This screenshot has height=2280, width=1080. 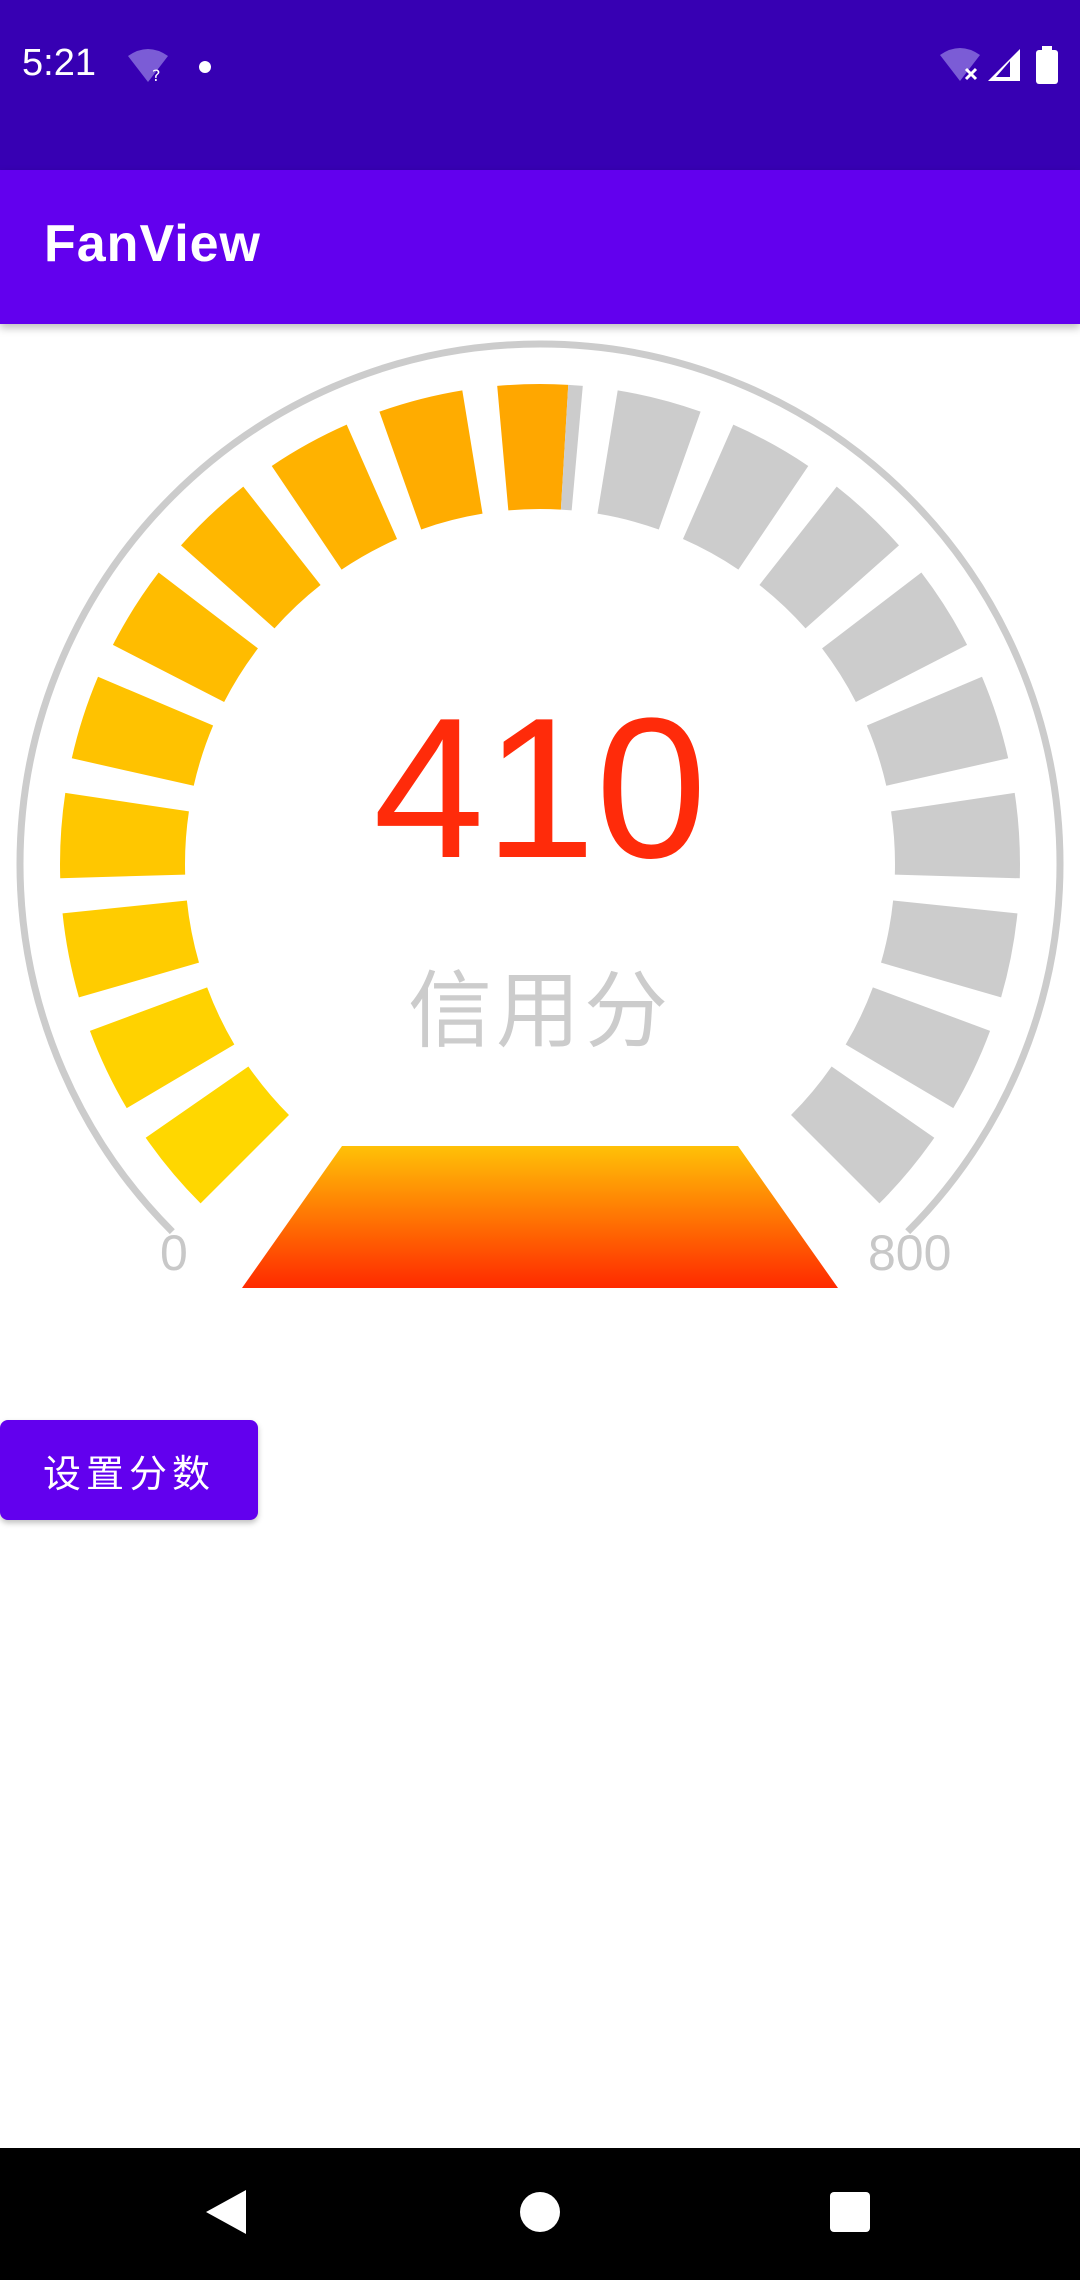 I want to click on gauge-pointer-base, so click(x=540, y=1217).